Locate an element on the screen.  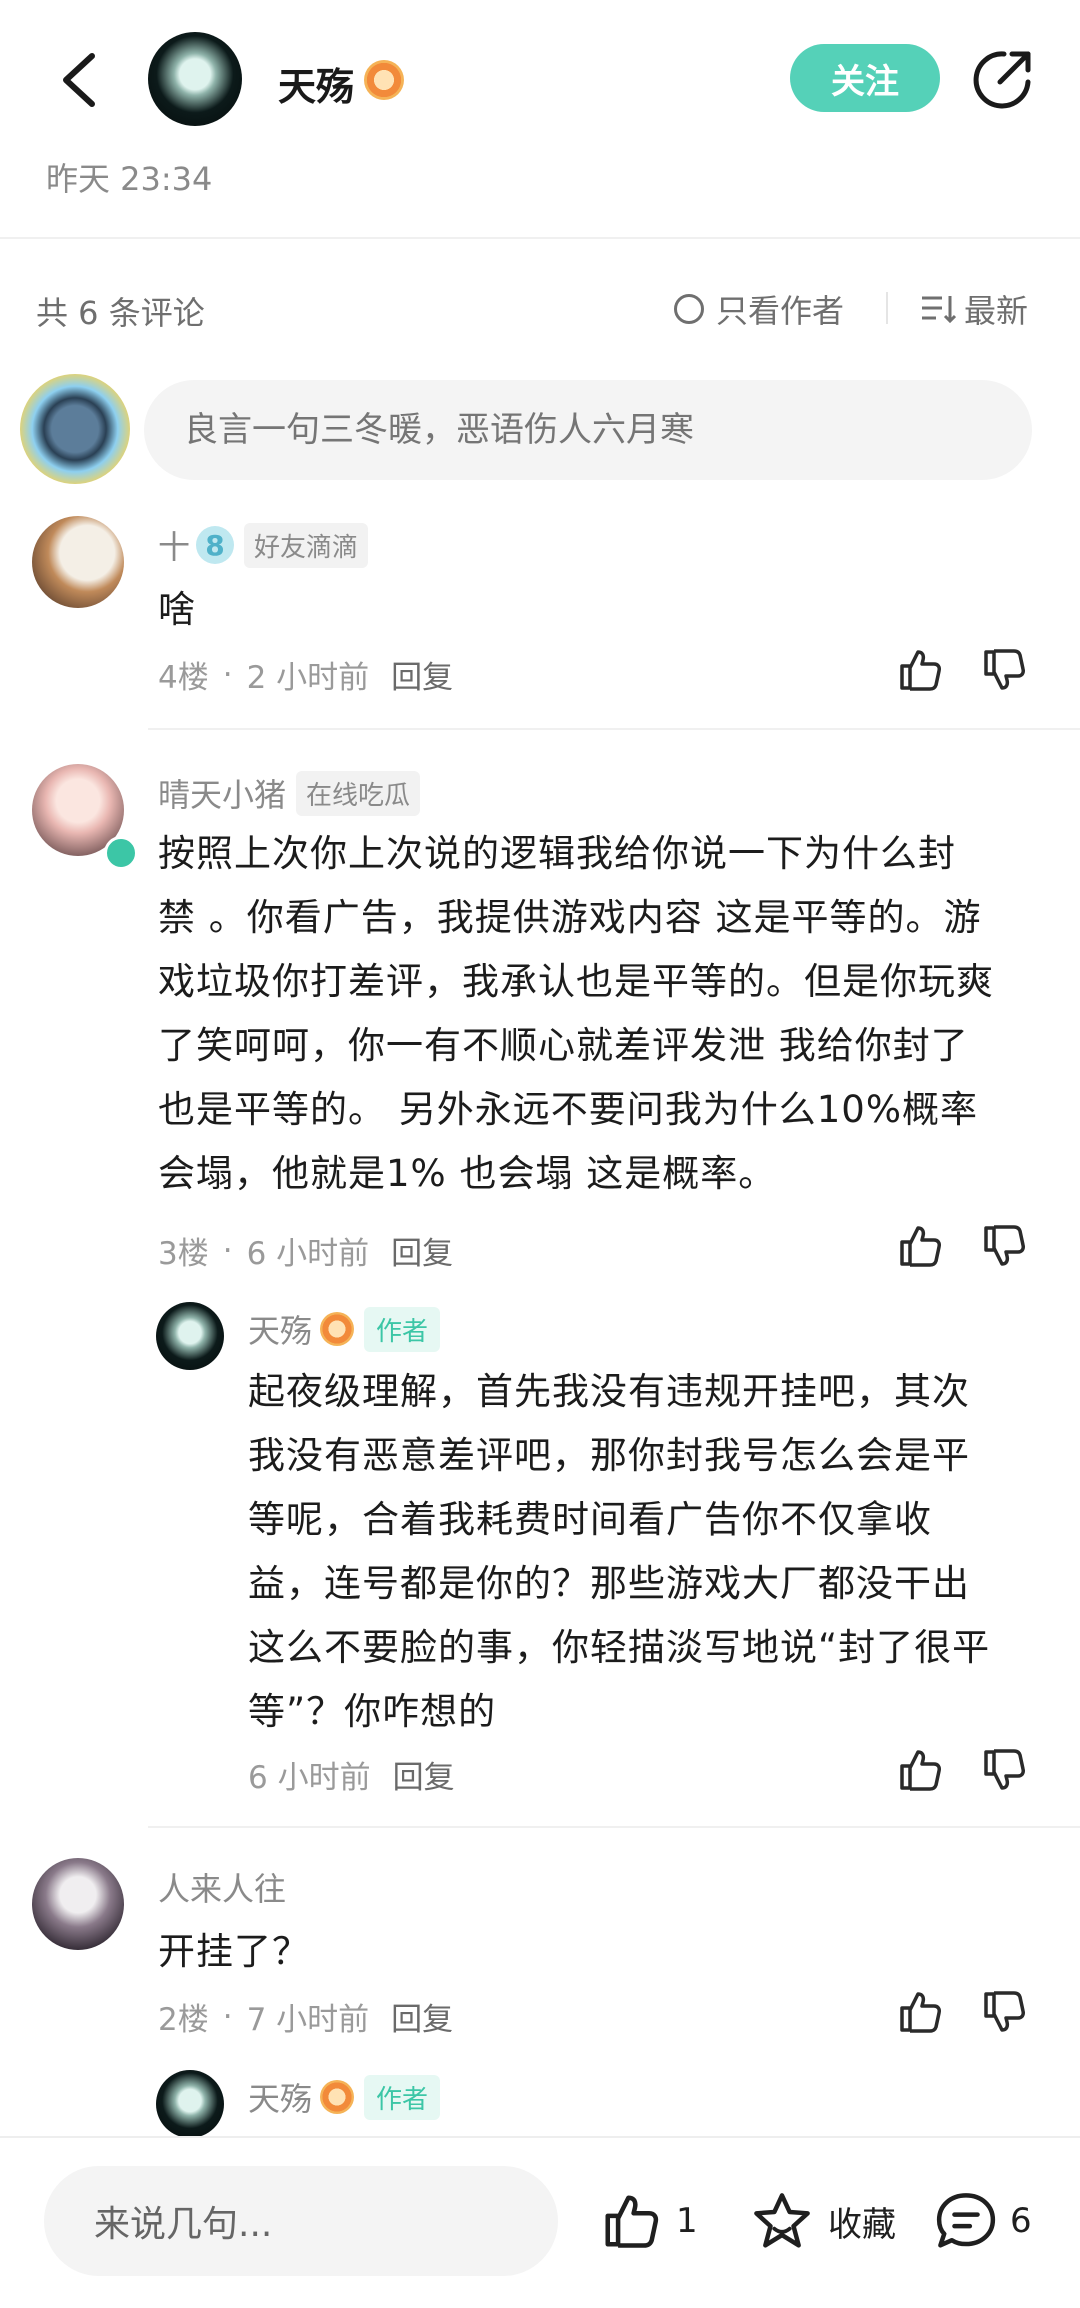
comment-time: 7 小时前 is located at coordinates (308, 2020).